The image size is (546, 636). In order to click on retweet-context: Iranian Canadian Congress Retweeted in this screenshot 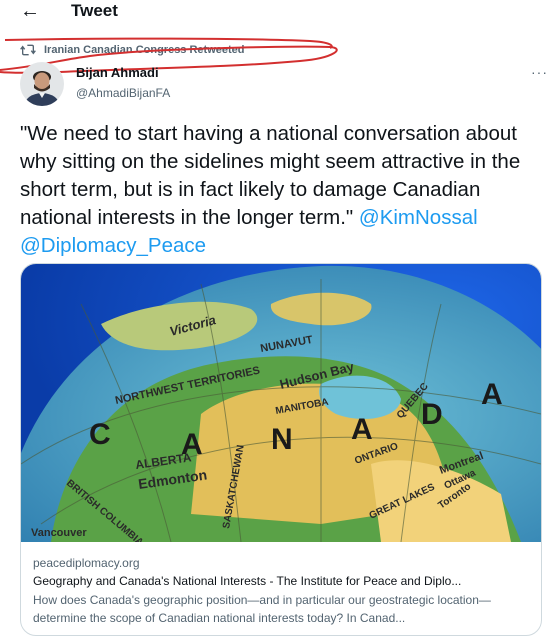, I will do `click(132, 50)`.